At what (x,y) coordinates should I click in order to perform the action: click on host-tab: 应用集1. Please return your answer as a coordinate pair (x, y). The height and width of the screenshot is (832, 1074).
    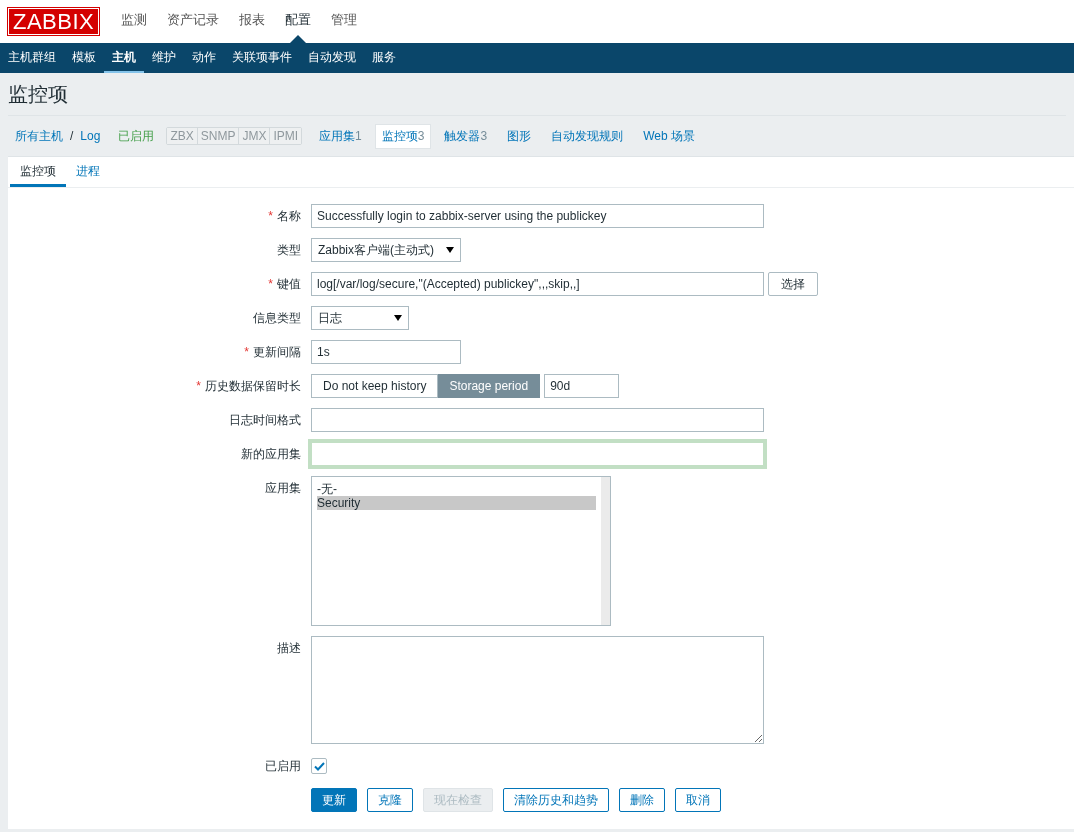
    Looking at the image, I should click on (340, 136).